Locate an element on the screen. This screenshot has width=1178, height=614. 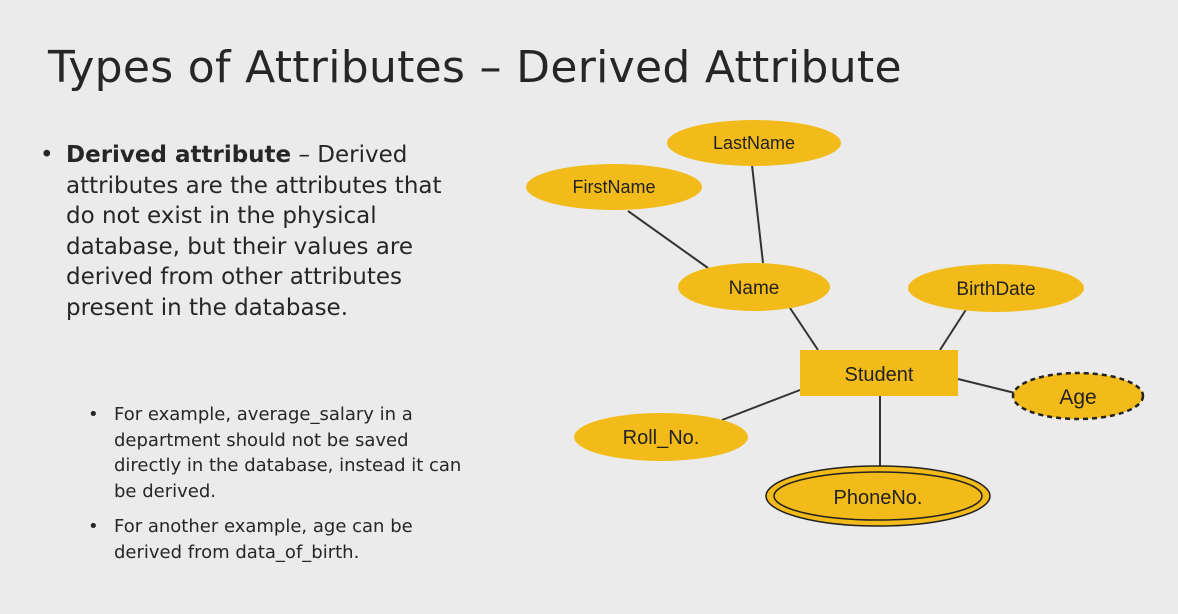
attribute-name: Name is located at coordinates (754, 287).